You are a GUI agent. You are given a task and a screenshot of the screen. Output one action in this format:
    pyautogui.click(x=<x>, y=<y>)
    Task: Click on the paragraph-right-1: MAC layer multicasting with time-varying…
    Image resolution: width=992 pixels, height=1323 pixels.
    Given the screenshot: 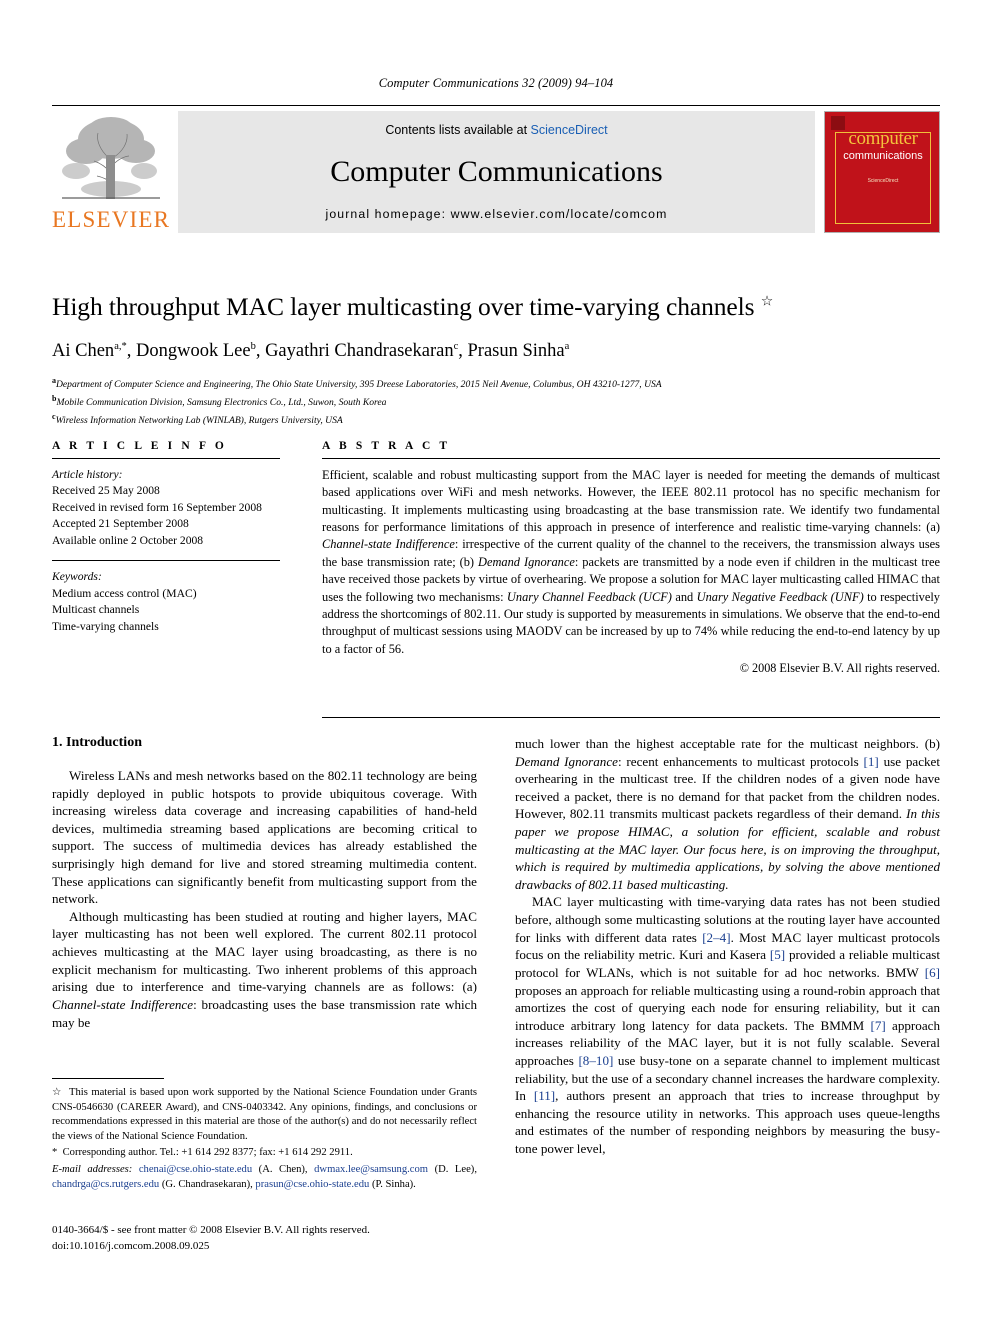 What is the action you would take?
    pyautogui.click(x=728, y=1025)
    